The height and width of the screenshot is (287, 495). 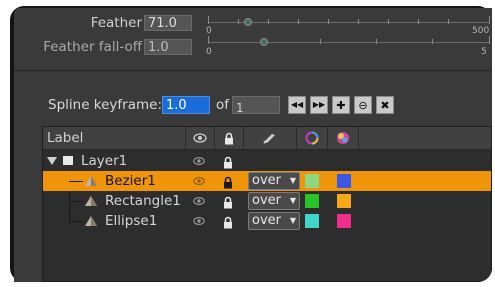 I want to click on spline-keyframe-of-label: of, so click(x=223, y=105).